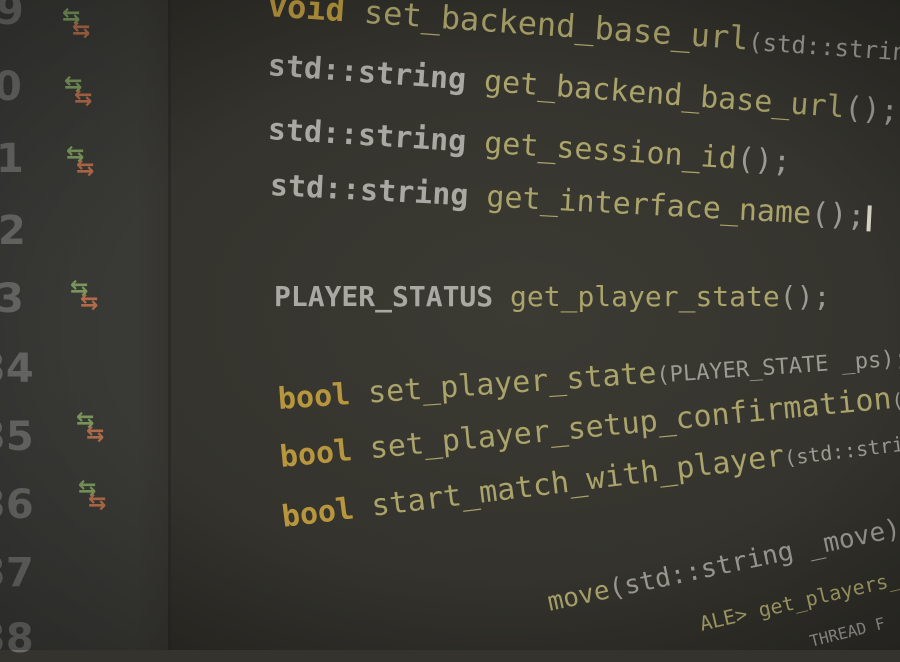 The height and width of the screenshot is (662, 900). Describe the element at coordinates (777, 367) in the screenshot. I see `parameters: (PLAYER_STATE _ps);` at that location.